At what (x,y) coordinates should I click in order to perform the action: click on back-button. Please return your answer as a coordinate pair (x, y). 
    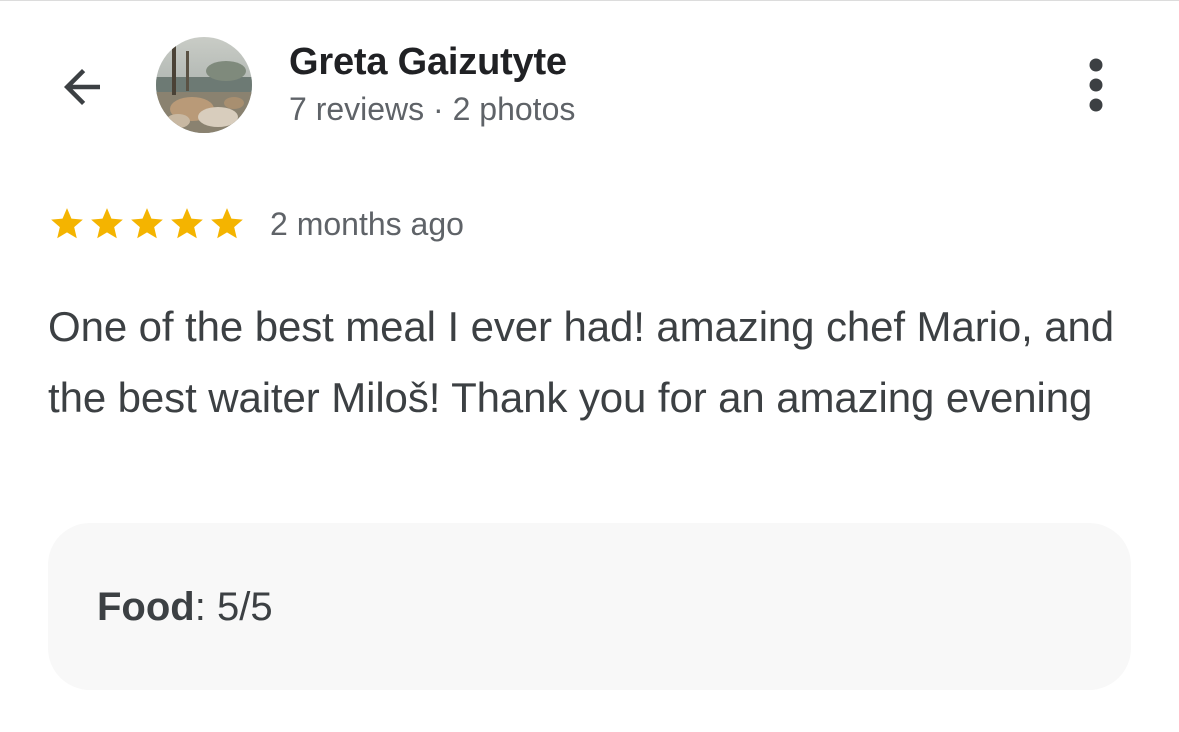
    Looking at the image, I should click on (82, 87).